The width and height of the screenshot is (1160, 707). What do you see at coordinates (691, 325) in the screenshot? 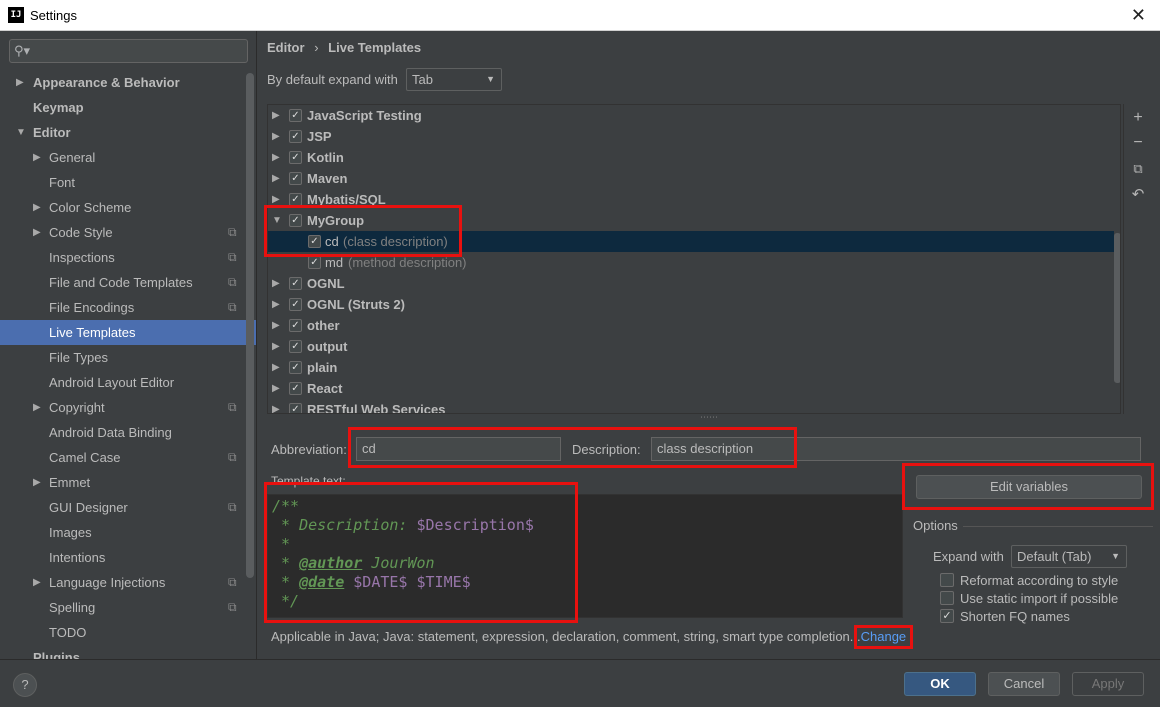
I see `tree-row-other: ▶ ✓ other` at bounding box center [691, 325].